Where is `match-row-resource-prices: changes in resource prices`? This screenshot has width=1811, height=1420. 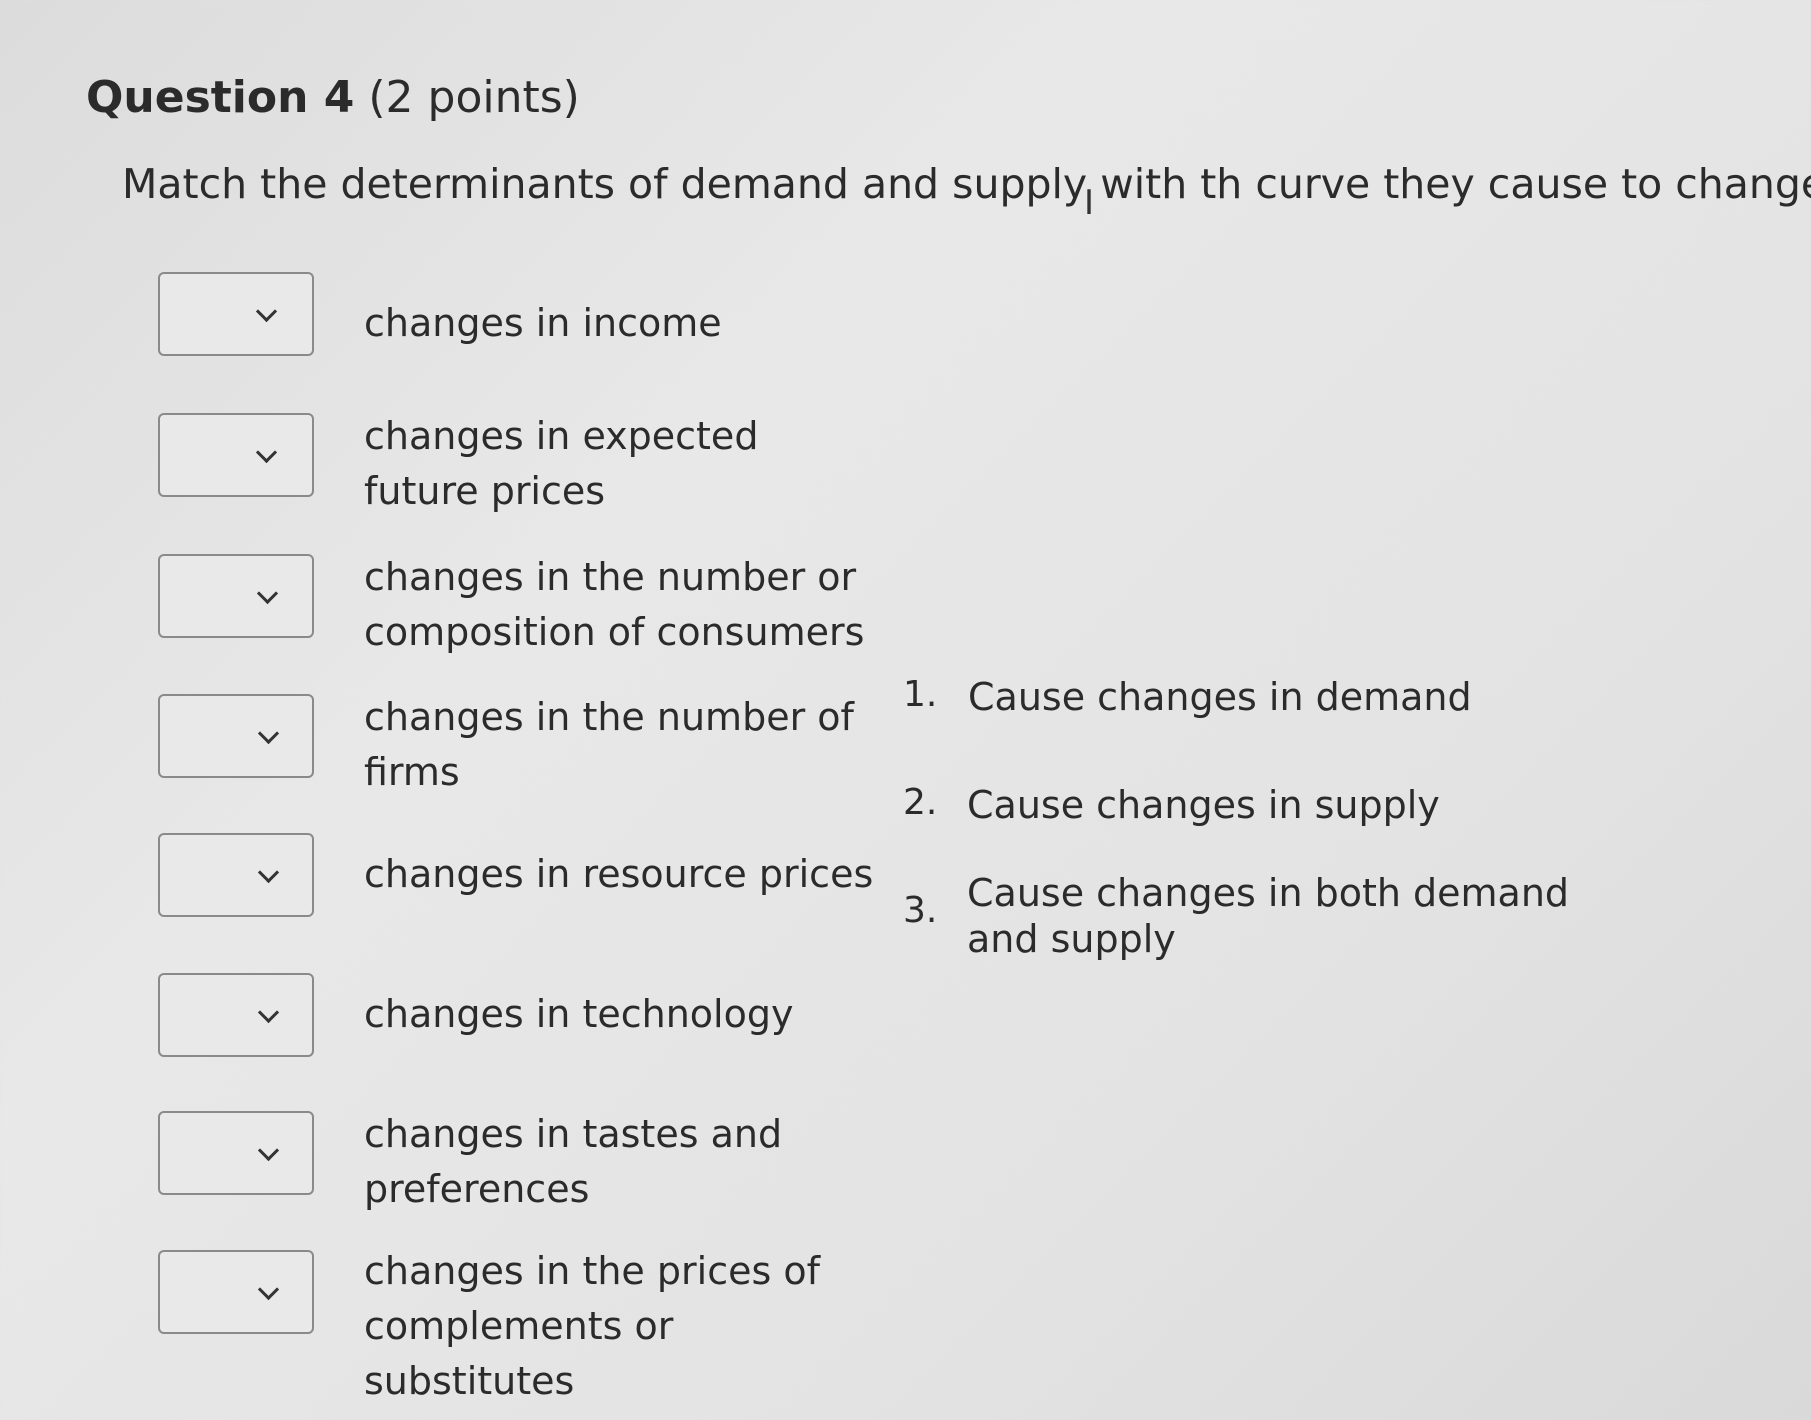
match-row-resource-prices: changes in resource prices is located at coordinates (518, 878).